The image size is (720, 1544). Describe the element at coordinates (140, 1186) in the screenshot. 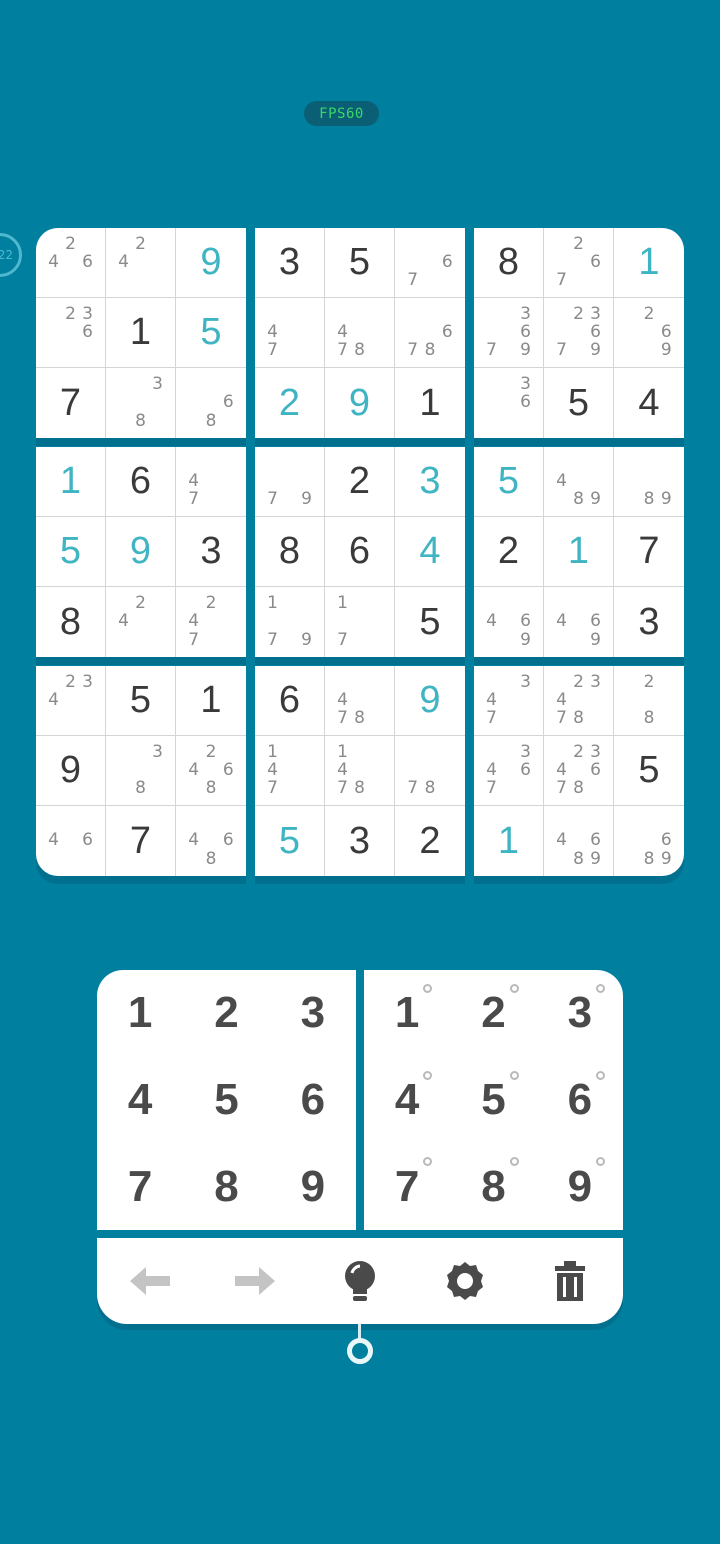

I see `number-key-7: 7` at that location.